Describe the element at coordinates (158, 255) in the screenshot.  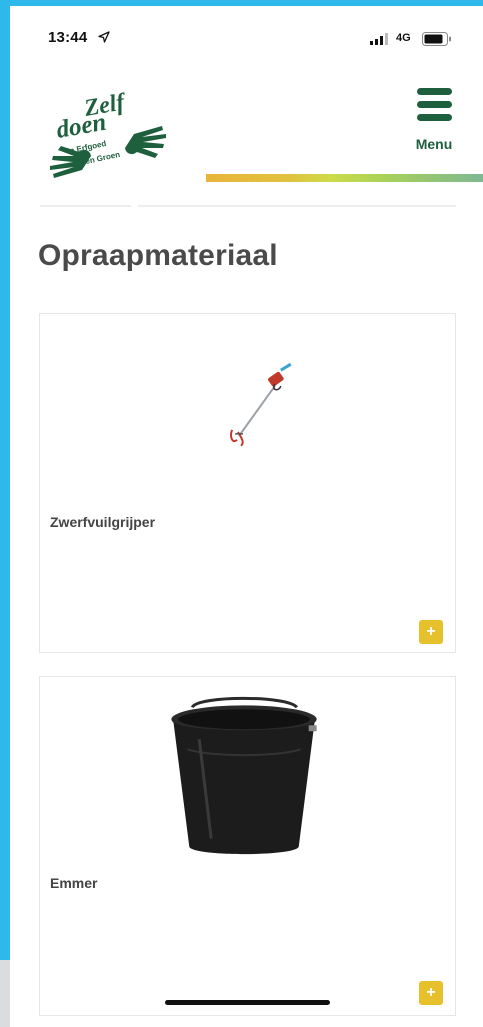
I see `page-title: Opraapmateriaal` at that location.